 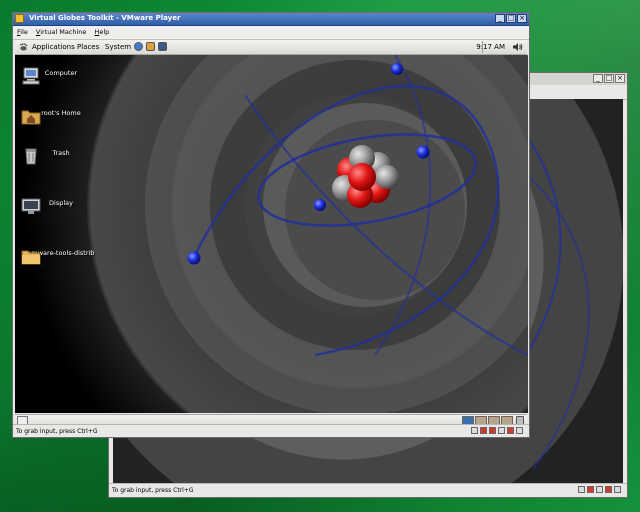 I want to click on guest-top-panel: Applications Places System 9:17 AM, so click(x=271, y=47).